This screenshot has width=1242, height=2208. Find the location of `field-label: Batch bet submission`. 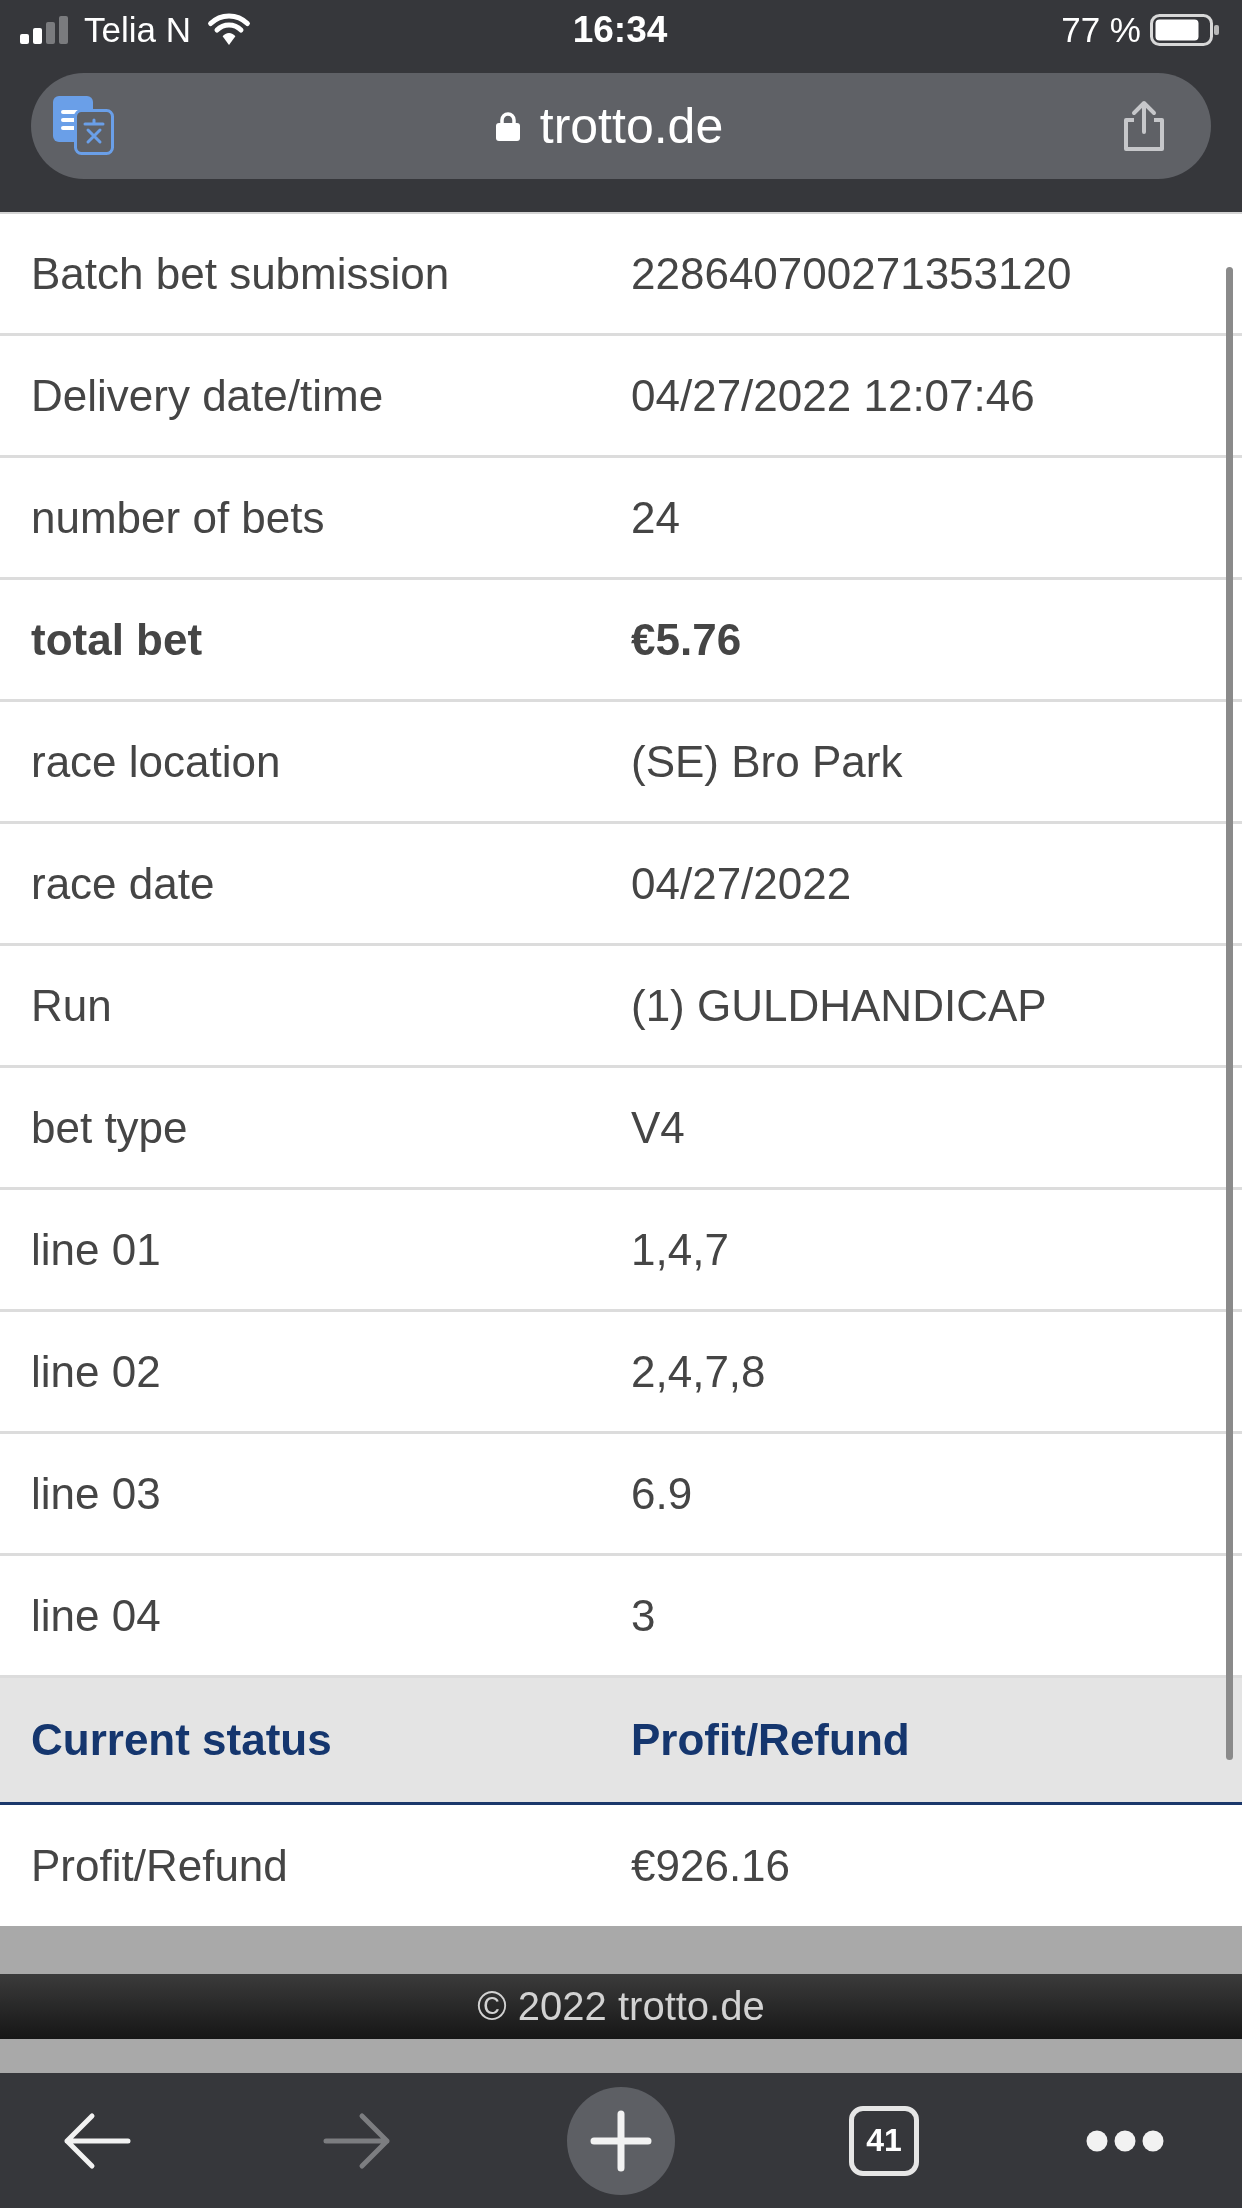

field-label: Batch bet submission is located at coordinates (241, 273).